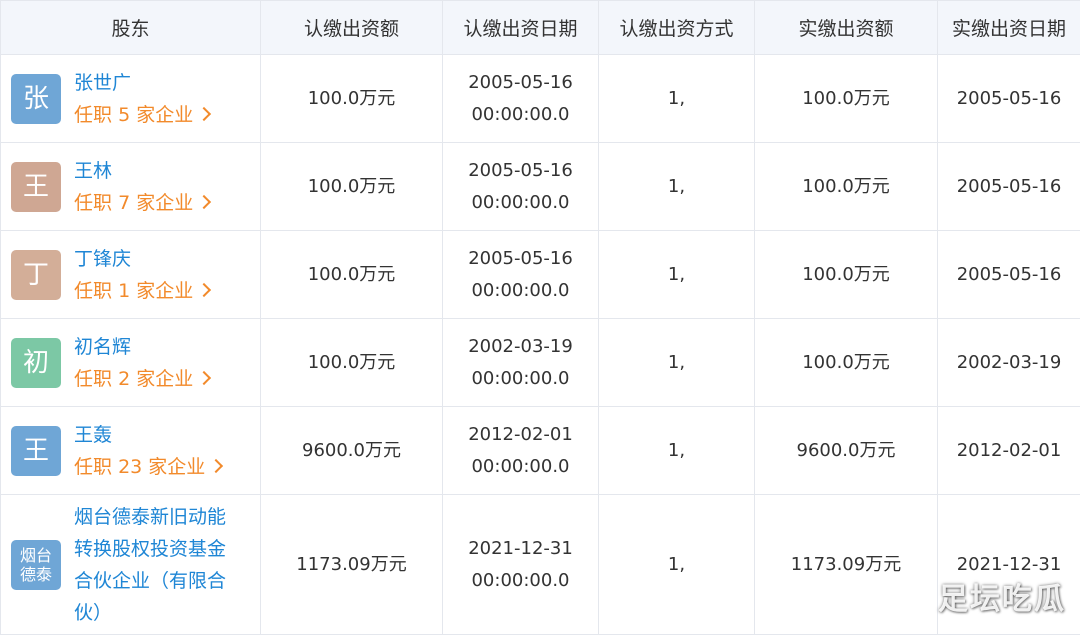  I want to click on avatar: 初, so click(36, 363).